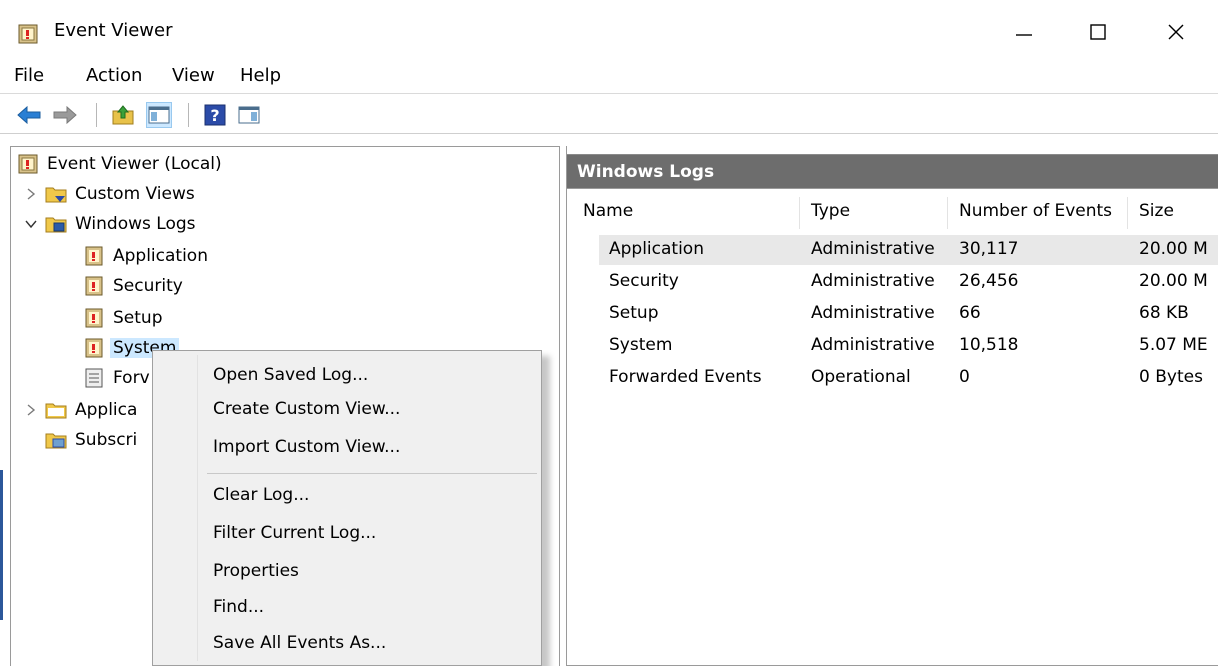  Describe the element at coordinates (256, 571) in the screenshot. I see `menu-item-properties: Properties` at that location.